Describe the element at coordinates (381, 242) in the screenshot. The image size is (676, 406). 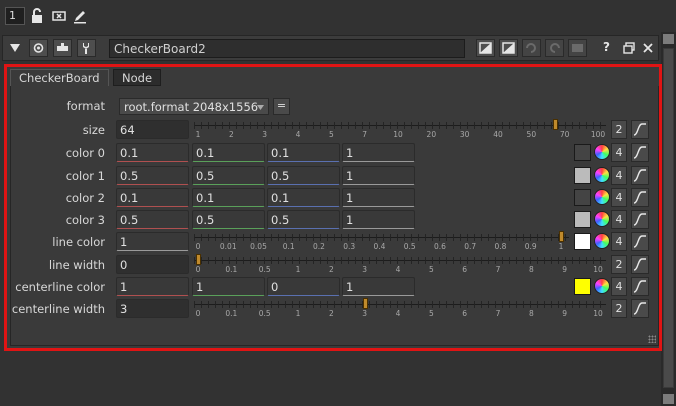
I see `line-color-slider: 0 0.01 0.05 0.1 0.2 0.3 0.4 0.5 0.6 0.7 0.8 0.9 1` at that location.